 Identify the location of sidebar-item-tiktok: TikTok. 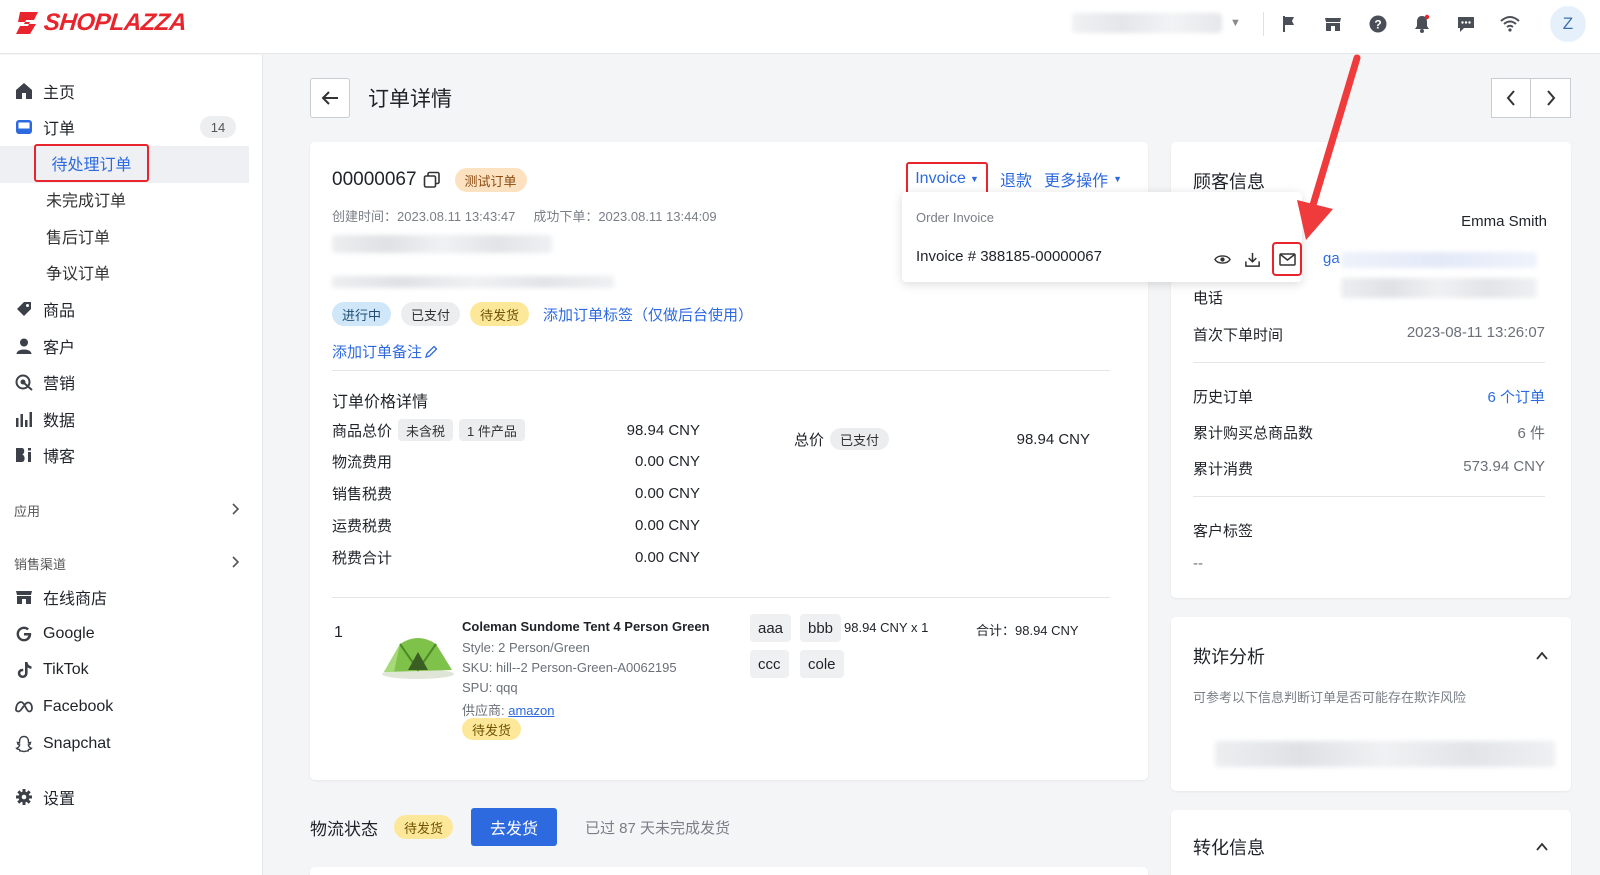
(125, 670).